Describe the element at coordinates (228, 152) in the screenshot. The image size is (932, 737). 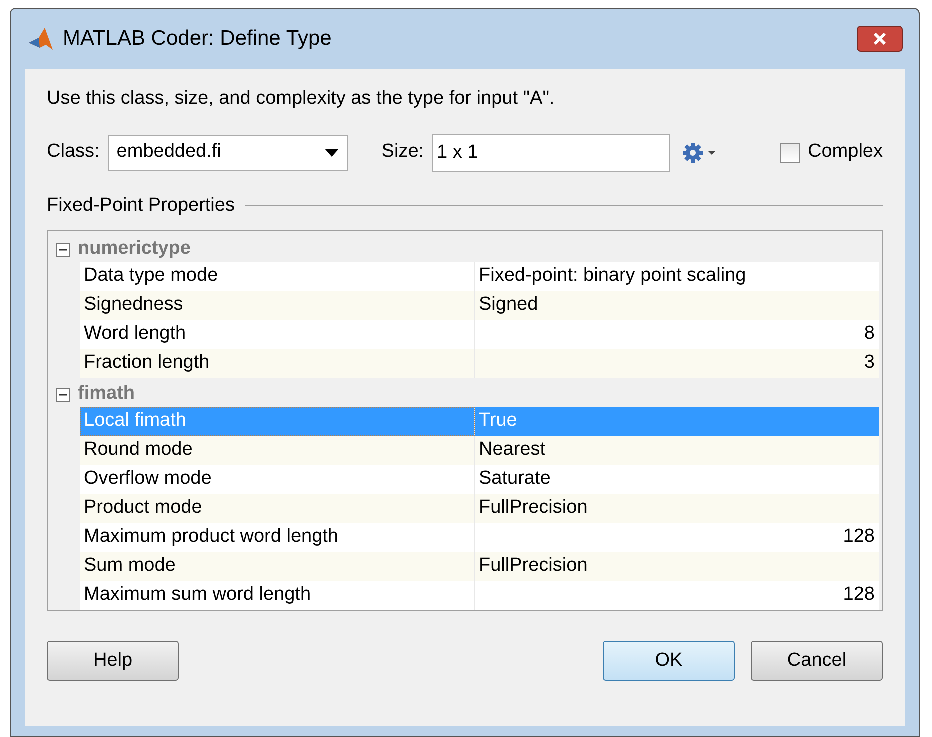
I see `class-dropdown: embedded.fi` at that location.